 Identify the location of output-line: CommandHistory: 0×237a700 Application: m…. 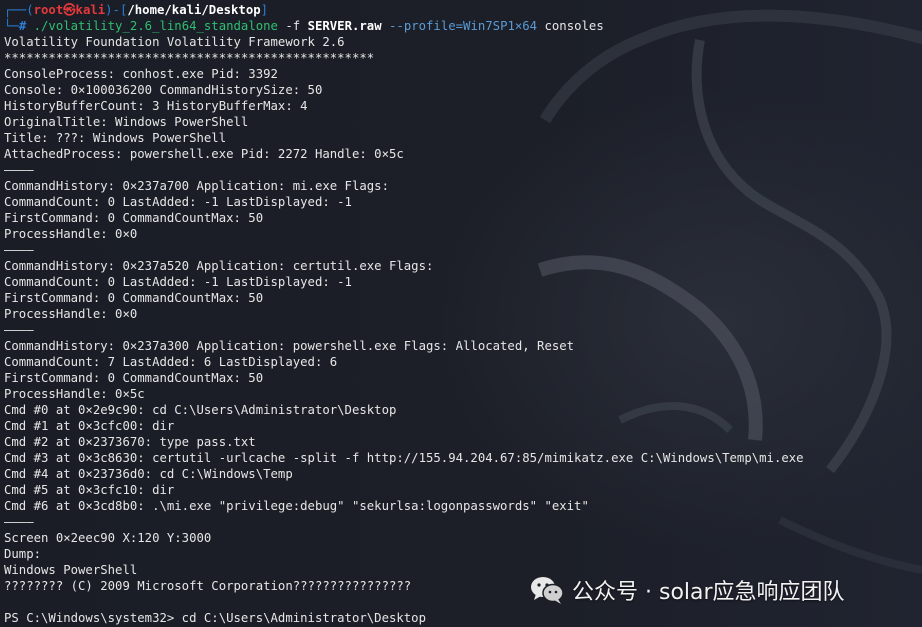
(196, 186).